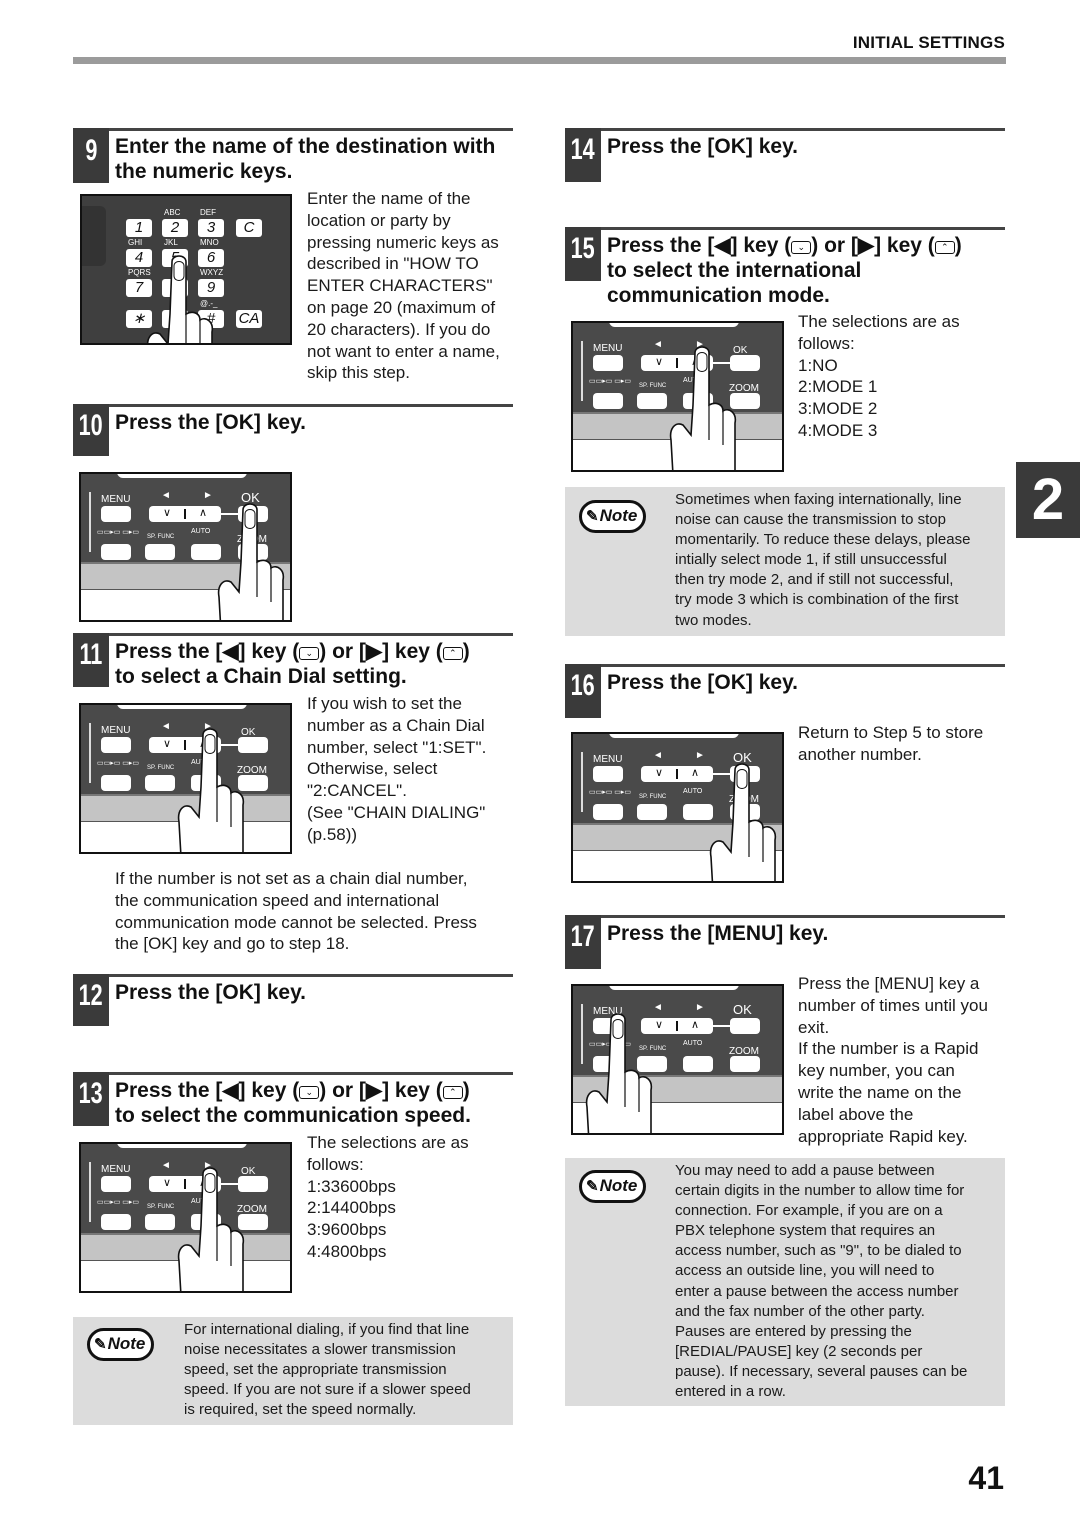 This screenshot has width=1080, height=1529. I want to click on step-number: 11, so click(91, 660).